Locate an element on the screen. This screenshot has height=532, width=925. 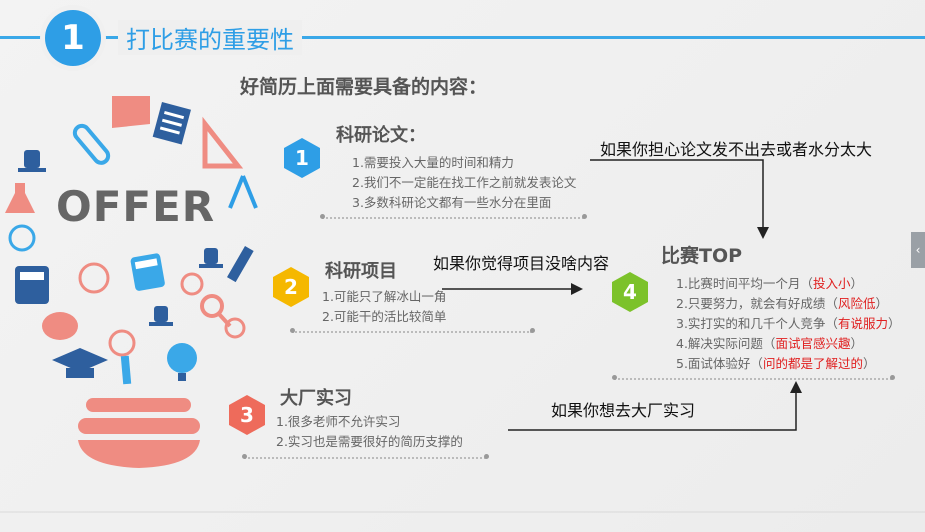
arrow-paper-to-top is located at coordinates (679, 199).